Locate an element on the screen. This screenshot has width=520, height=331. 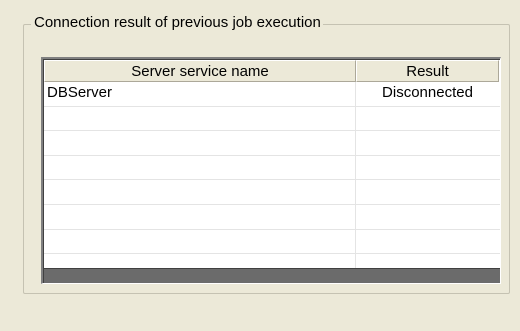
column-header-server-service-name: Server service name is located at coordinates (200, 71).